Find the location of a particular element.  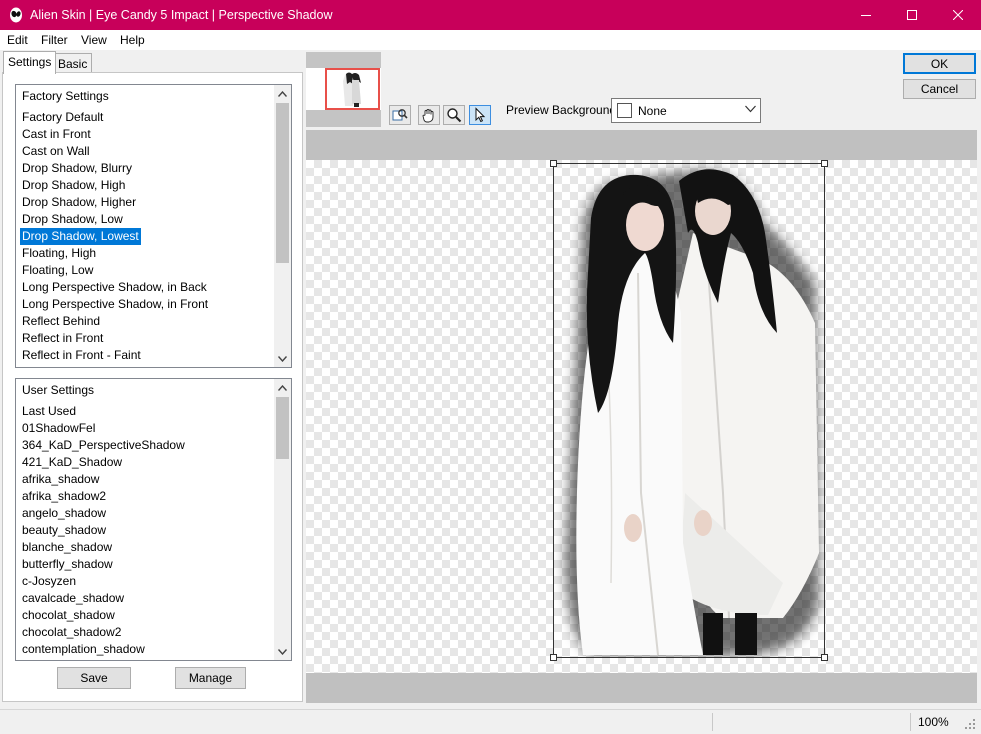

list-item: contemplation_shadow is located at coordinates (103, 649).